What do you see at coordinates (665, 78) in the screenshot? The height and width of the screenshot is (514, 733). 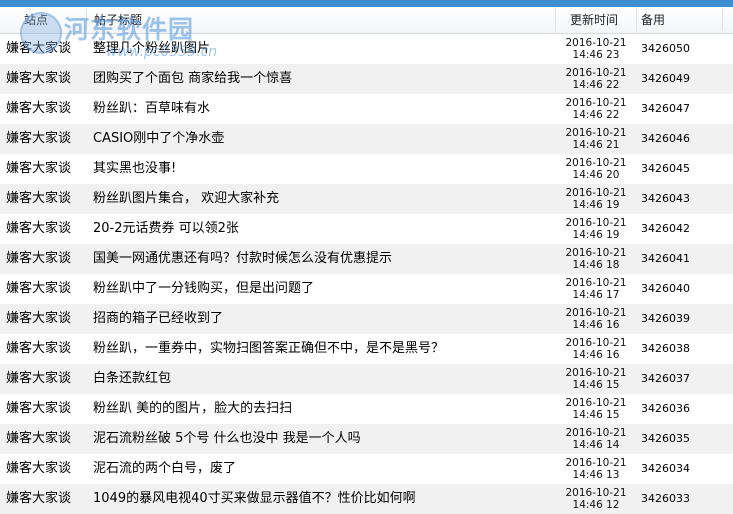 I see `row-id: 3426049` at bounding box center [665, 78].